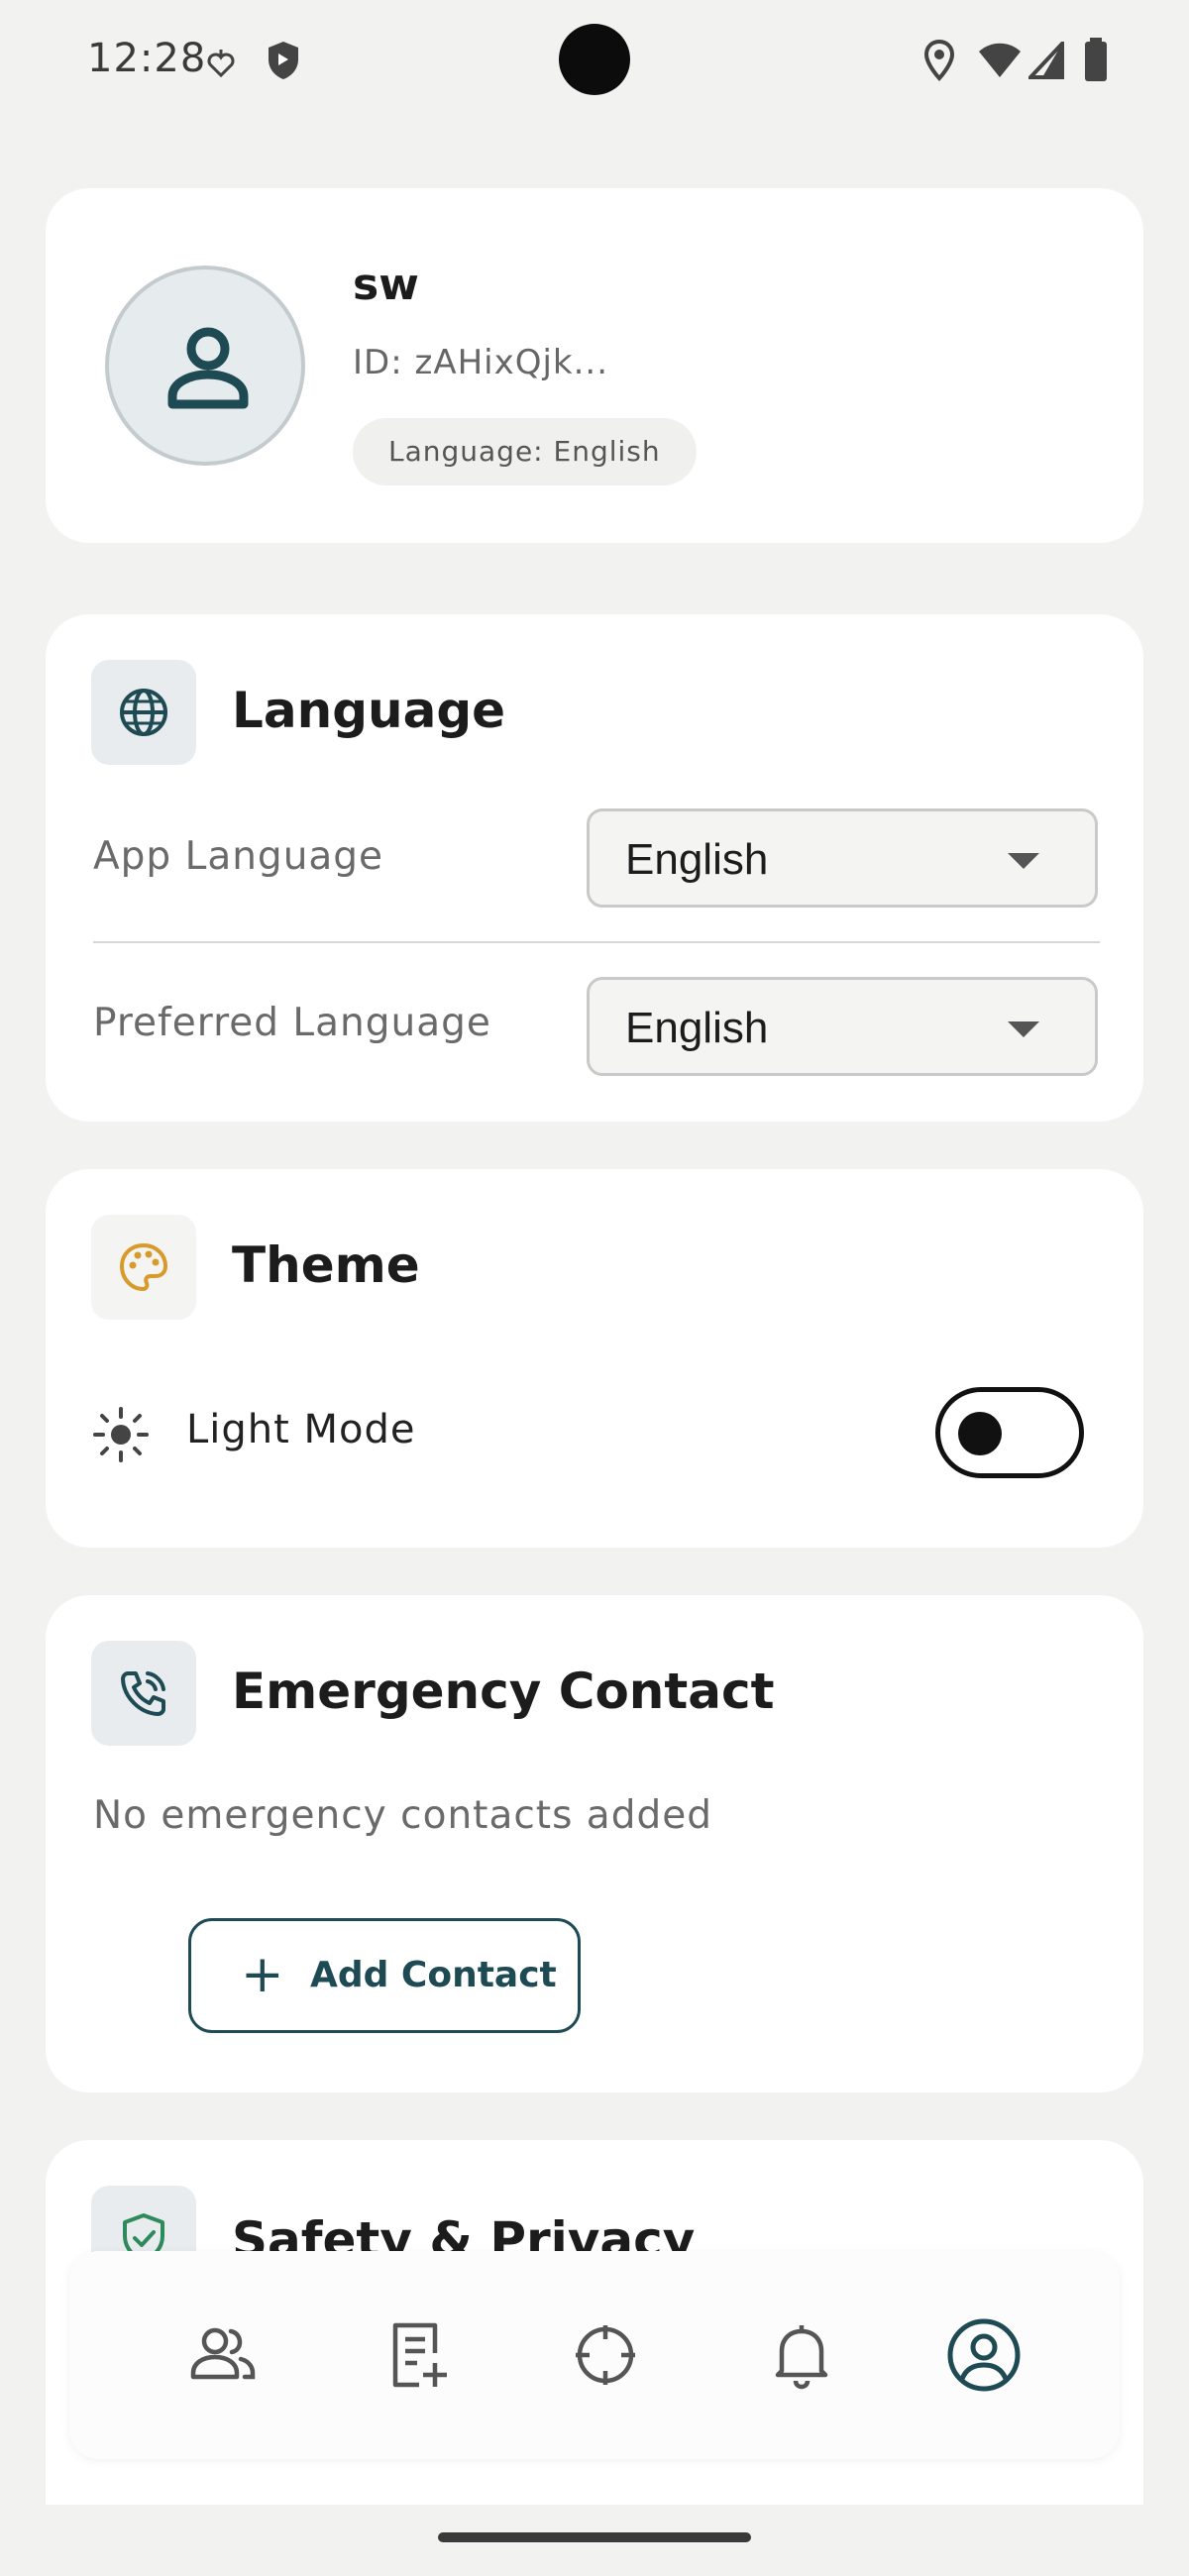 Image resolution: width=1189 pixels, height=2576 pixels. I want to click on language-badge: Language: English, so click(525, 452).